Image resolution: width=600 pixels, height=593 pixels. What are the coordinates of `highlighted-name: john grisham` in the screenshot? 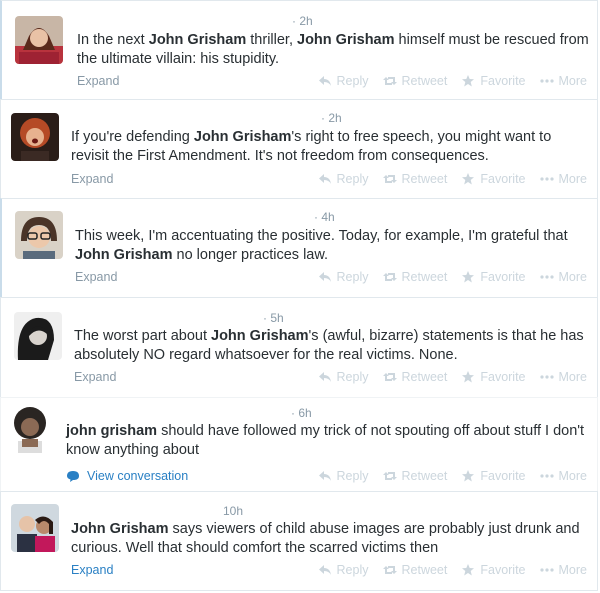 It's located at (112, 431).